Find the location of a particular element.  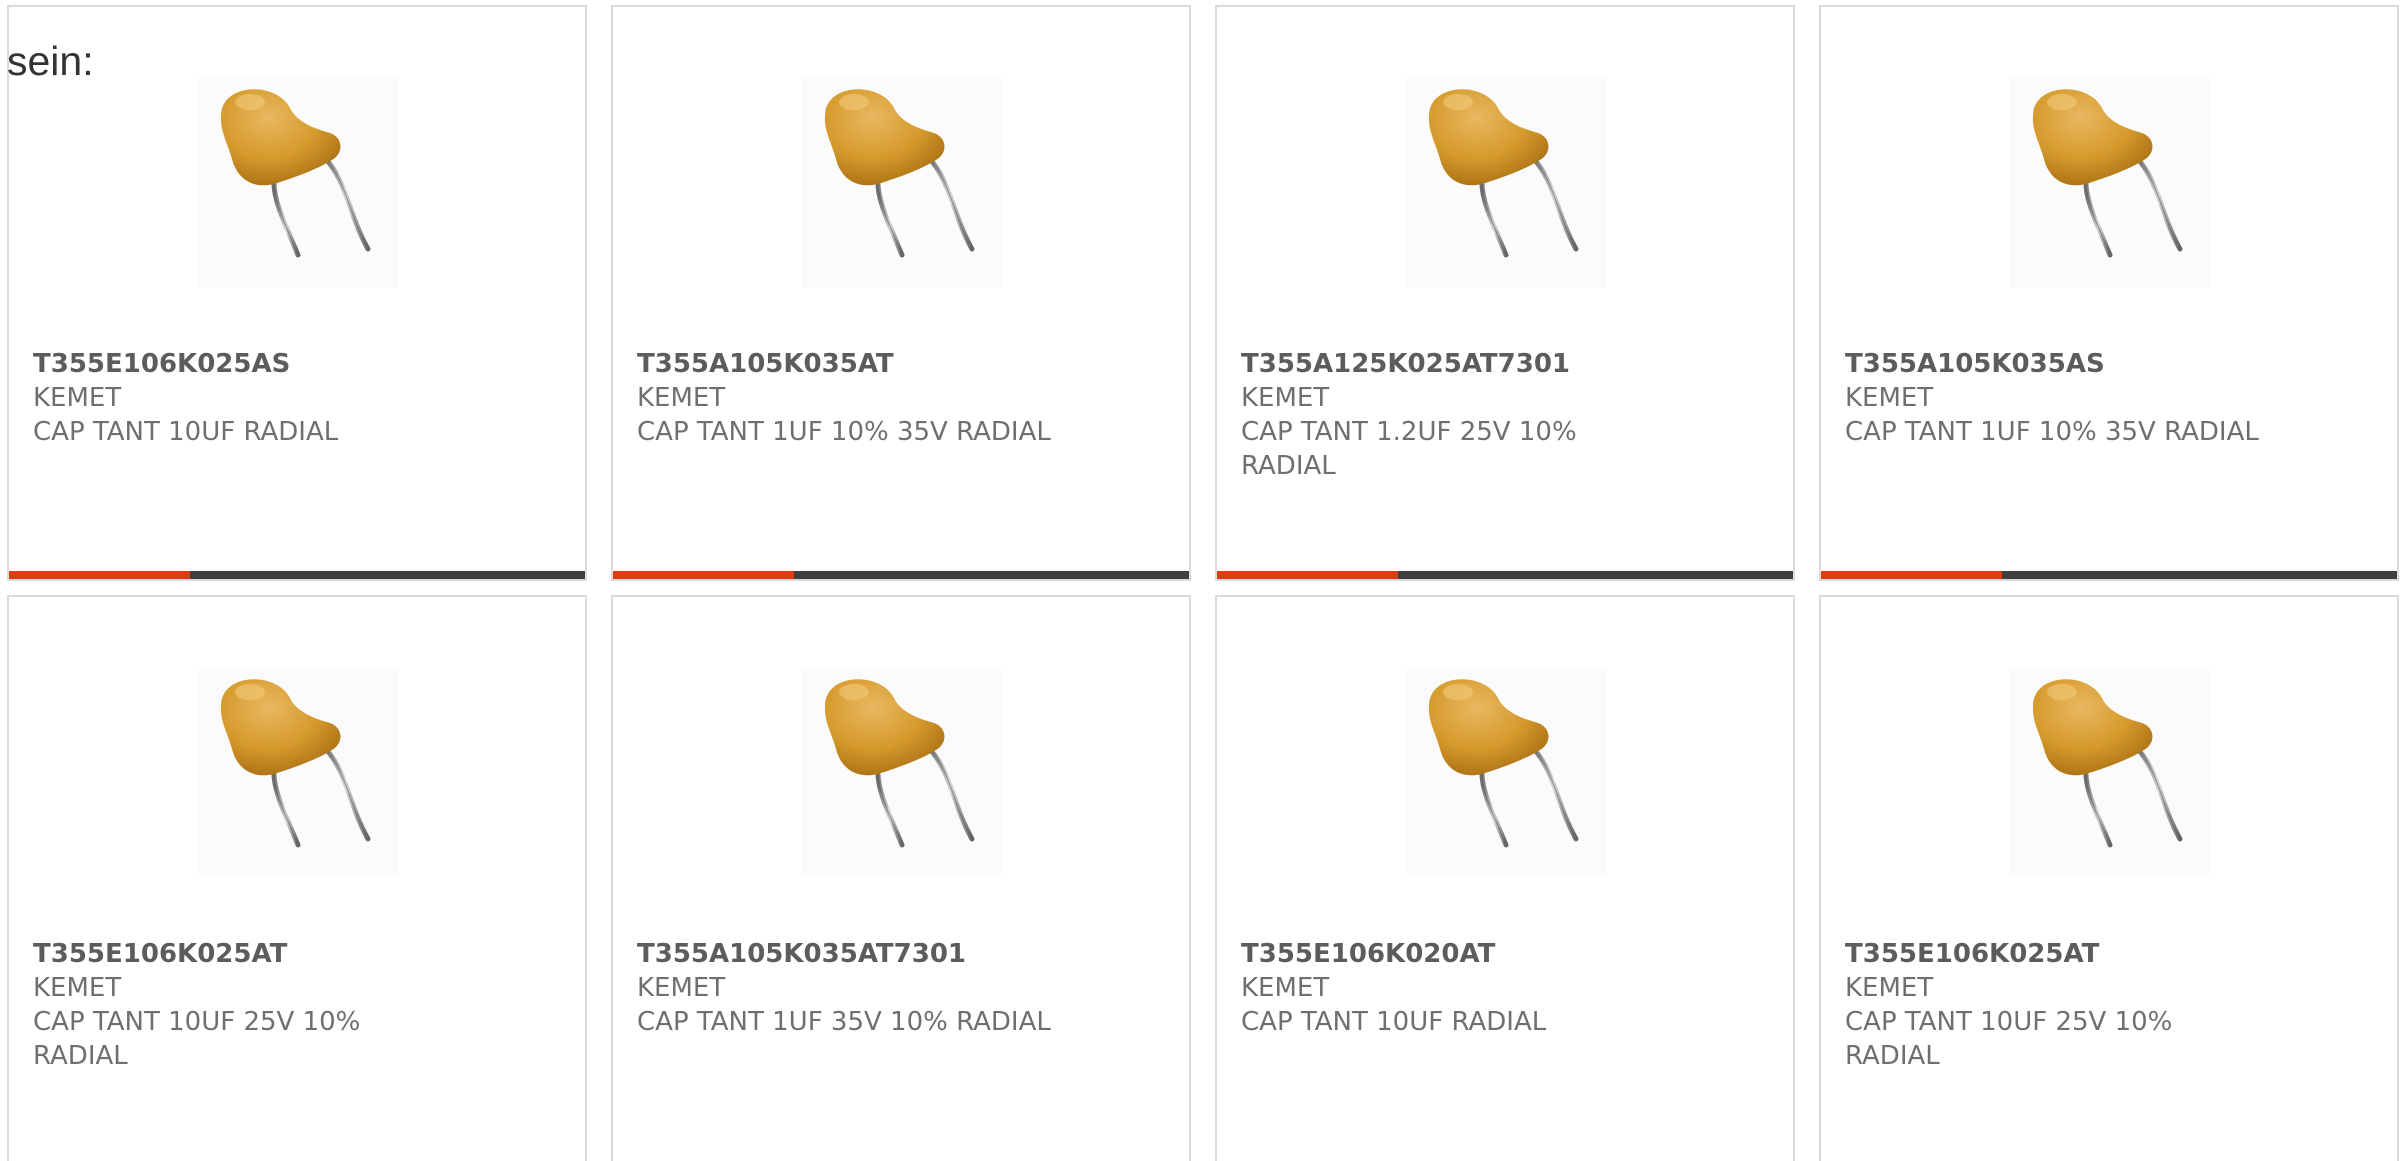

section-heading: sein: is located at coordinates (50, 61).